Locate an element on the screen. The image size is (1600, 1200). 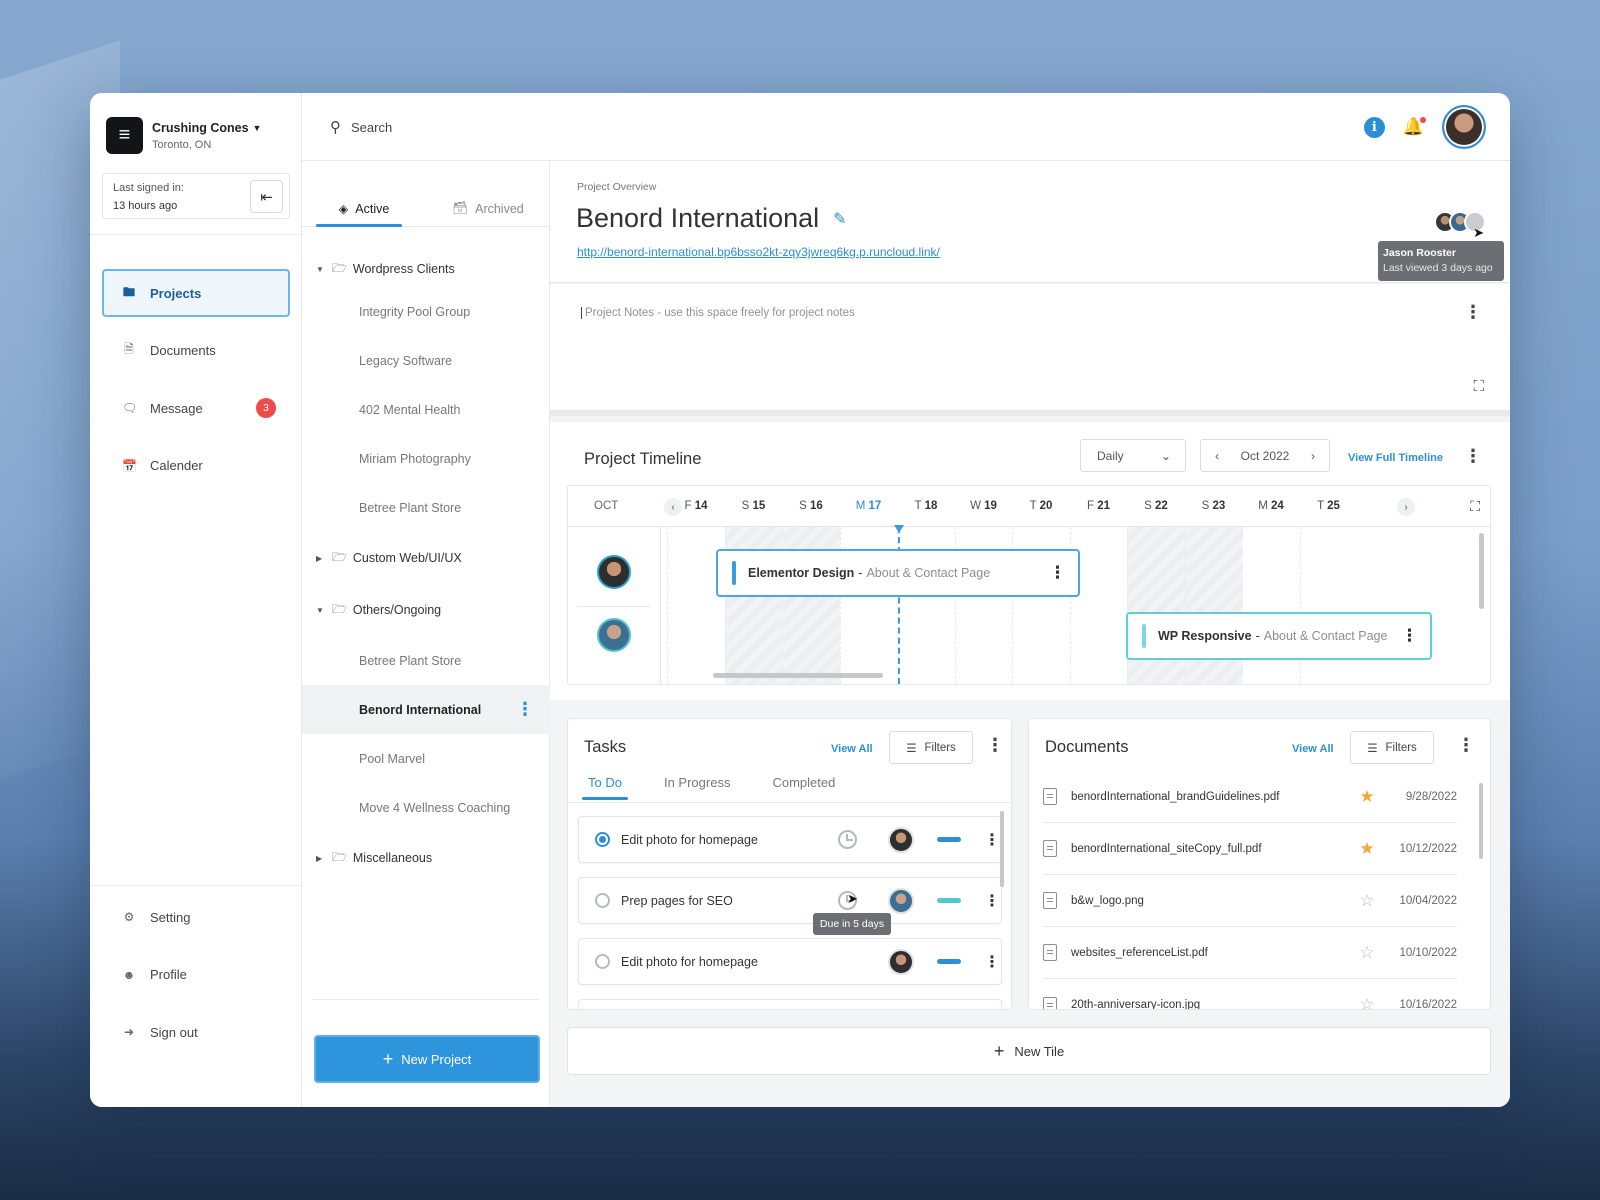
tab-to-do: To Do is located at coordinates (605, 787).